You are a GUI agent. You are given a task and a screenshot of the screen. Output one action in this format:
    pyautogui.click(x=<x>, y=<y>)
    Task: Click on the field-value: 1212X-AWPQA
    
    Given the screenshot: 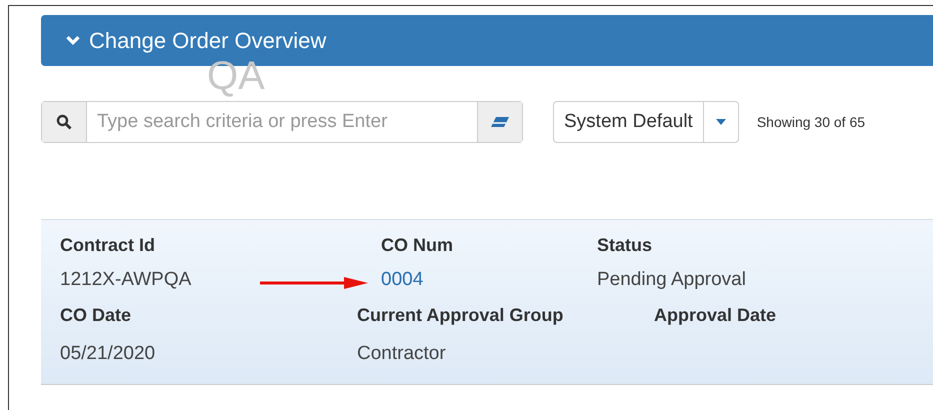 What is the action you would take?
    pyautogui.click(x=126, y=280)
    